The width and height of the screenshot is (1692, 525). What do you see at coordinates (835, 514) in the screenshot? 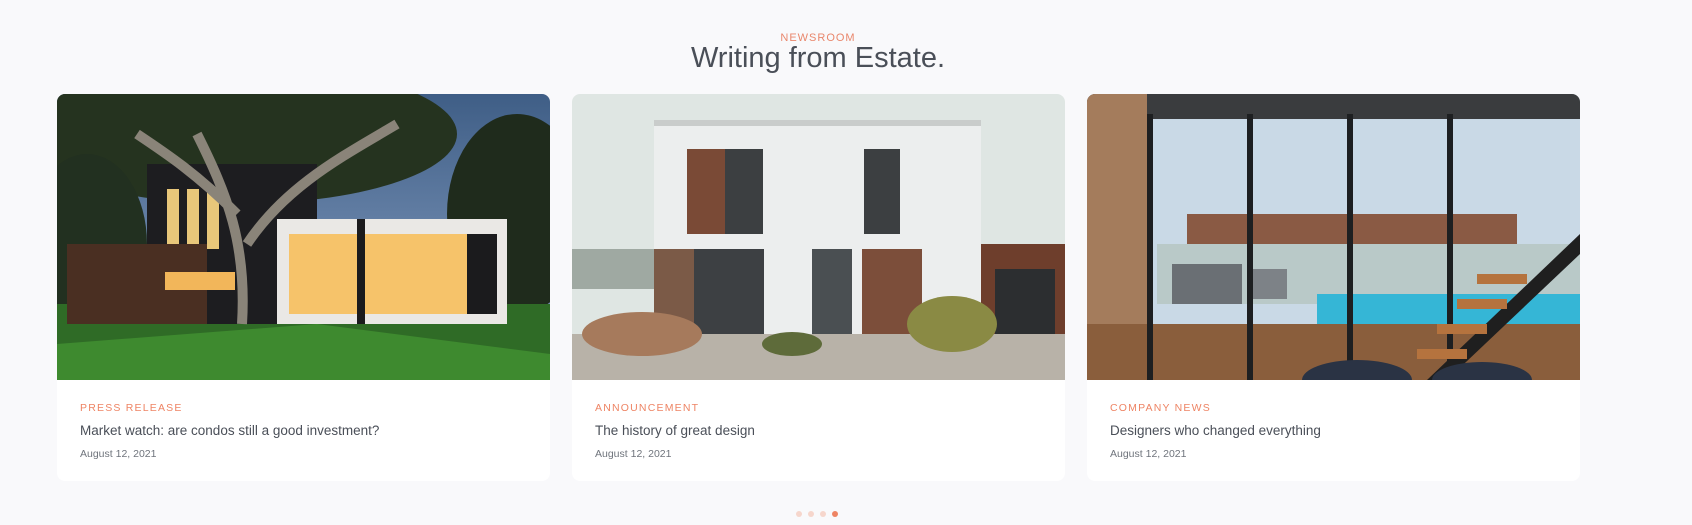
I see `pagination-dot-active` at bounding box center [835, 514].